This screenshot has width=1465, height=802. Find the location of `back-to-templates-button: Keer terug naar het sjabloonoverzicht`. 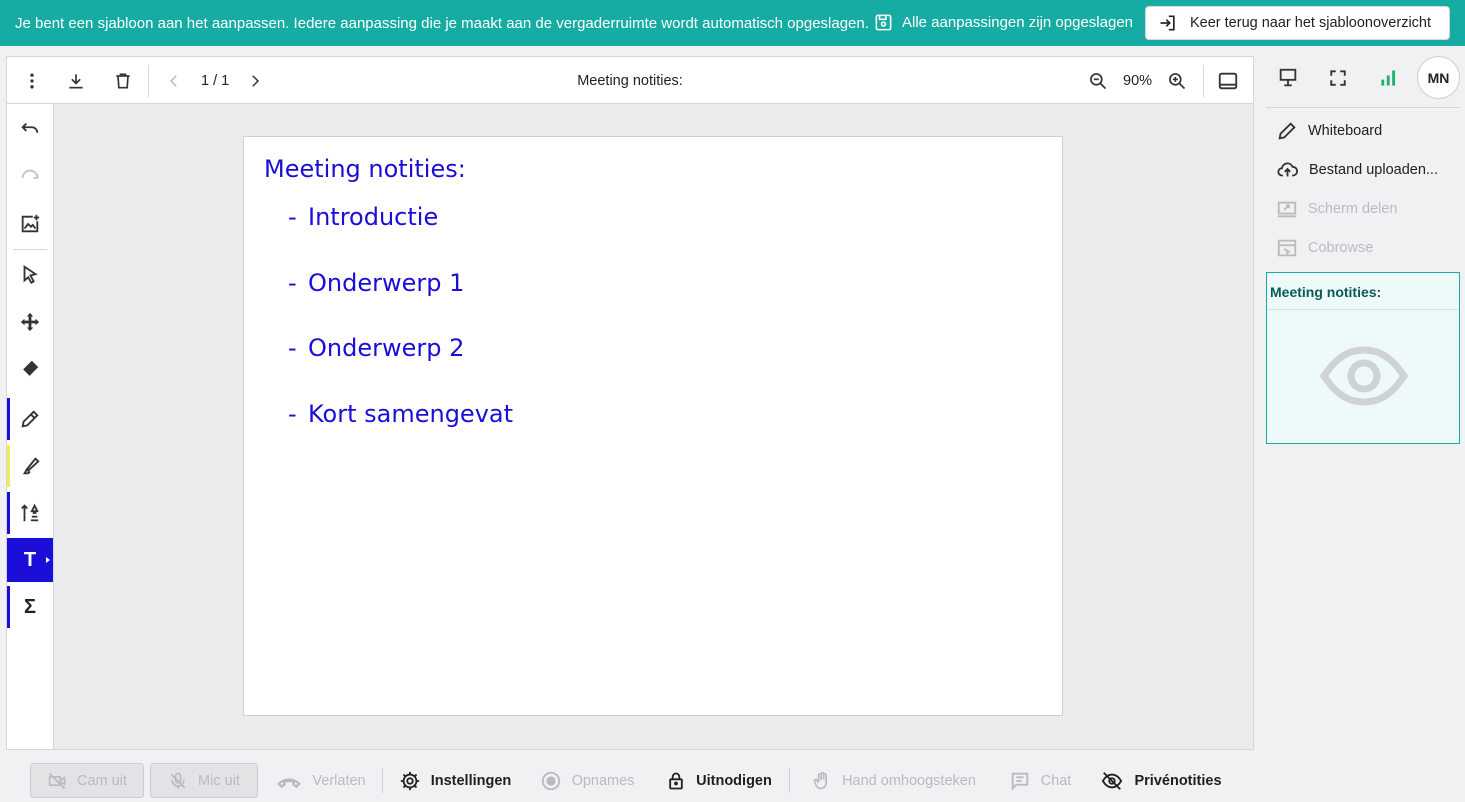

back-to-templates-button: Keer terug naar het sjabloonoverzicht is located at coordinates (1297, 23).